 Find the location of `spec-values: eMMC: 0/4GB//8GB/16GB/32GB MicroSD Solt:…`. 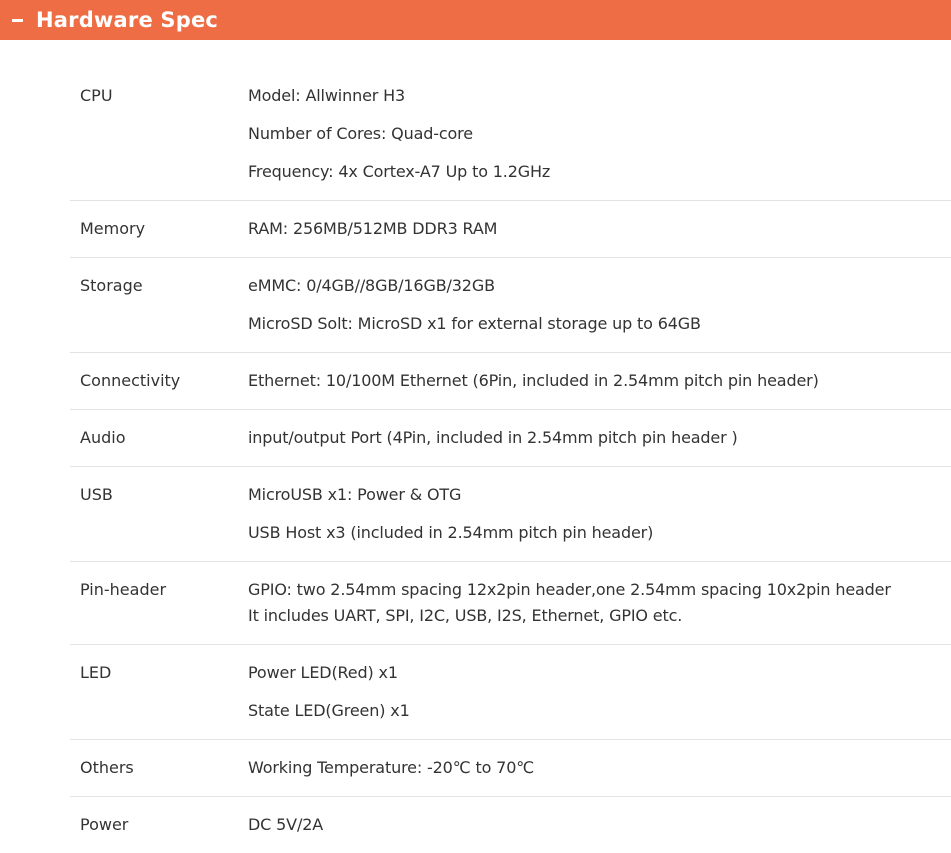

spec-values: eMMC: 0/4GB//8GB/16GB/32GB MicroSD Solt:… is located at coordinates (599, 305).